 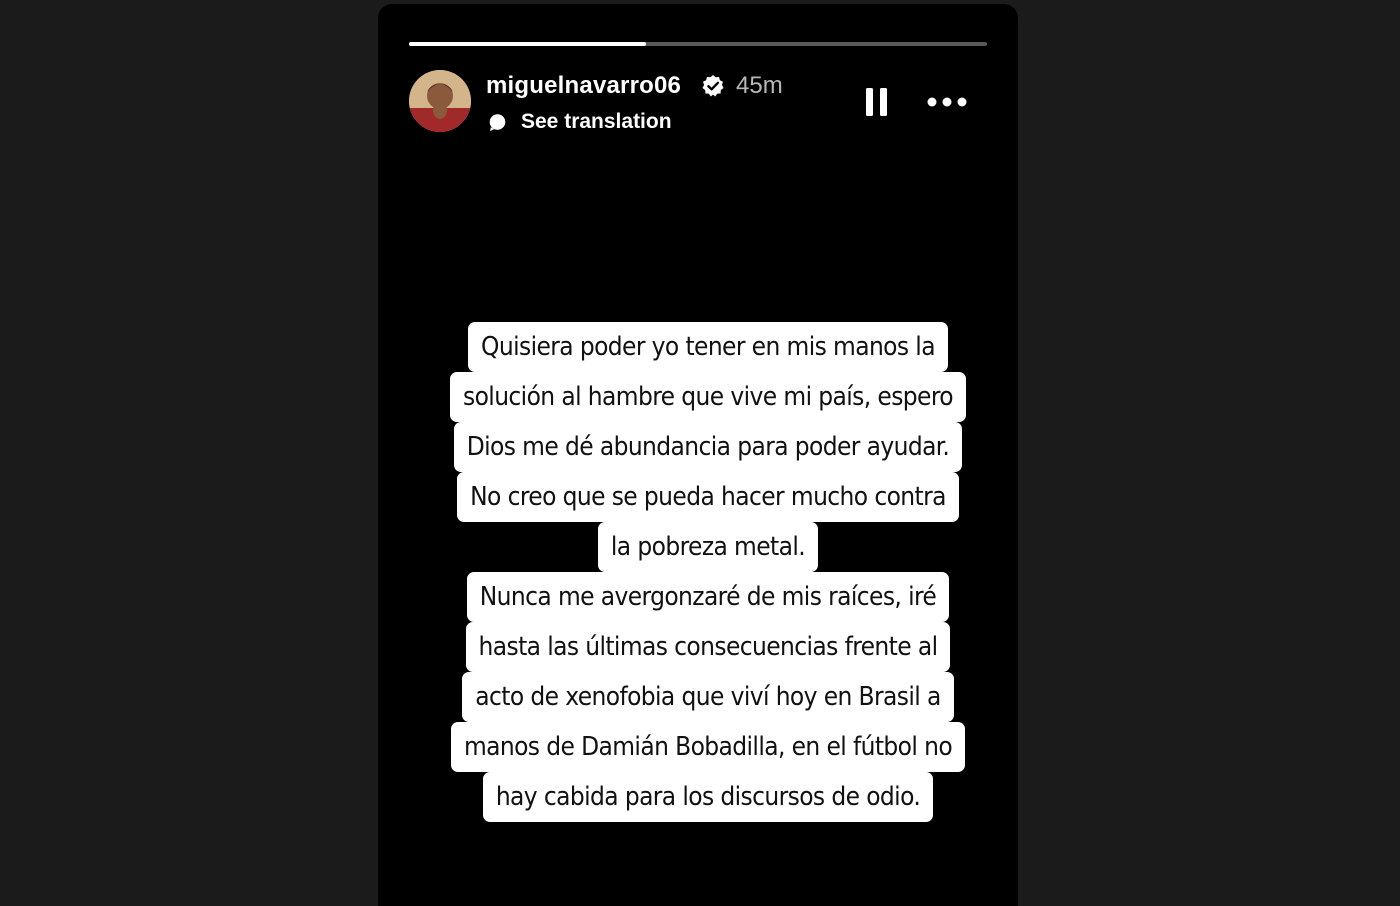 What do you see at coordinates (713, 86) in the screenshot?
I see `verified-badge-icon` at bounding box center [713, 86].